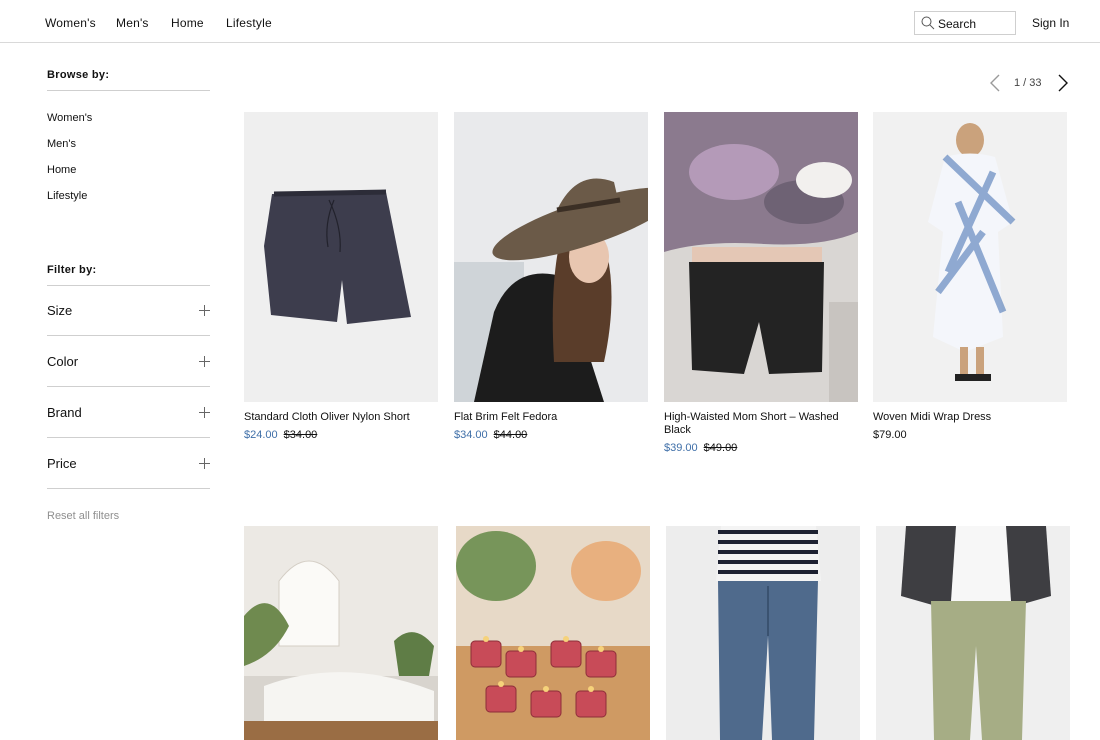  Describe the element at coordinates (78, 75) in the screenshot. I see `browse-heading: Browse by:` at that location.